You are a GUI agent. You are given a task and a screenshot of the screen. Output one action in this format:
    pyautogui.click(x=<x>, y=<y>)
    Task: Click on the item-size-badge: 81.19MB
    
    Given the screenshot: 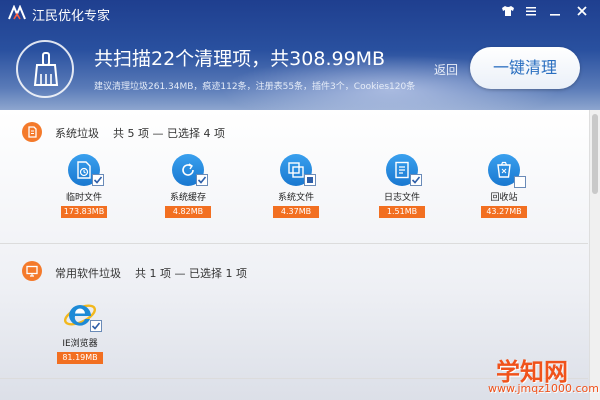 What is the action you would take?
    pyautogui.click(x=80, y=358)
    